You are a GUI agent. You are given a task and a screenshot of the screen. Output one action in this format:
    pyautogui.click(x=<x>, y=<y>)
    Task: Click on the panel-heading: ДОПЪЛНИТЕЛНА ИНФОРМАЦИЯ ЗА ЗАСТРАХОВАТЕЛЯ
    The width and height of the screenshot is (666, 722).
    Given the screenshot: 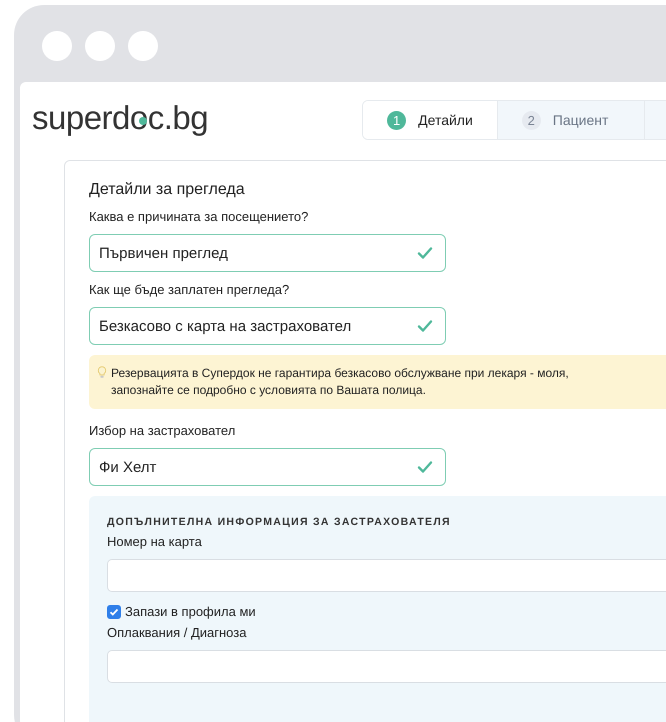 What is the action you would take?
    pyautogui.click(x=279, y=522)
    